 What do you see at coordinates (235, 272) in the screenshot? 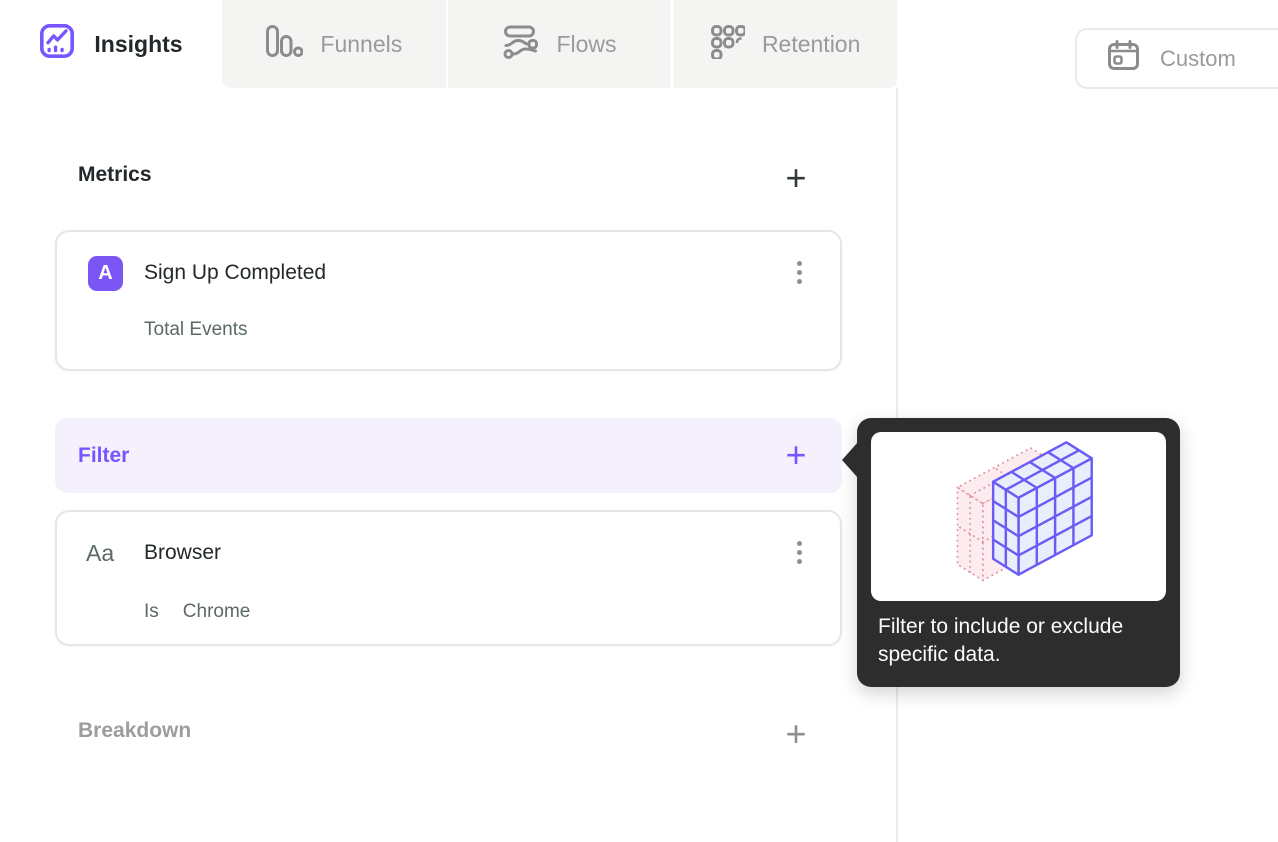
I see `metric-event-name: Sign Up Completed` at bounding box center [235, 272].